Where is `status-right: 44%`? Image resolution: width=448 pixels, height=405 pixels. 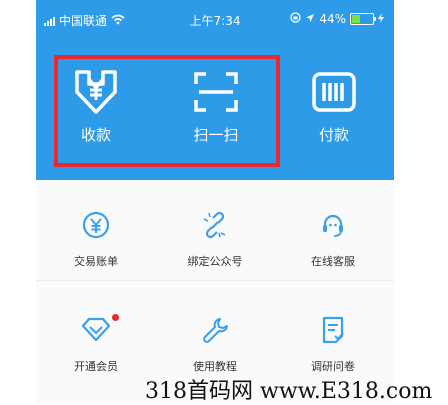
status-right: 44% is located at coordinates (337, 19).